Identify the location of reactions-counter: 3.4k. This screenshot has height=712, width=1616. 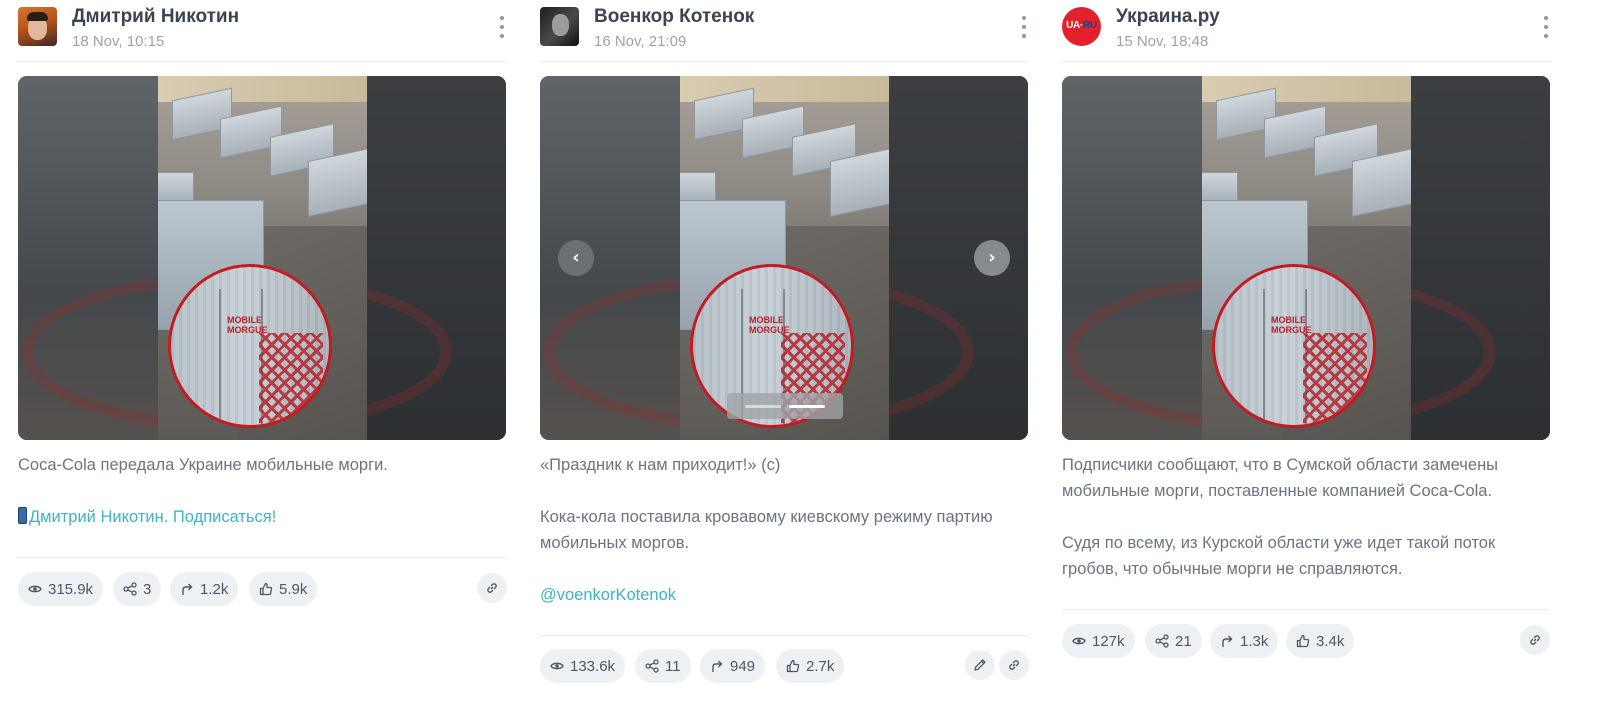
(1320, 641).